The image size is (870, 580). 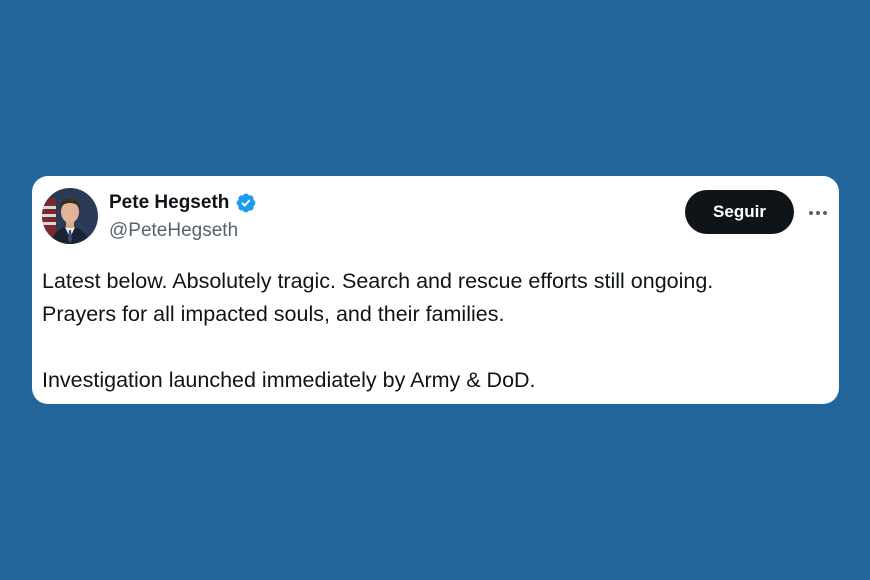 I want to click on author-display-name: Pete Hegseth, so click(x=169, y=203).